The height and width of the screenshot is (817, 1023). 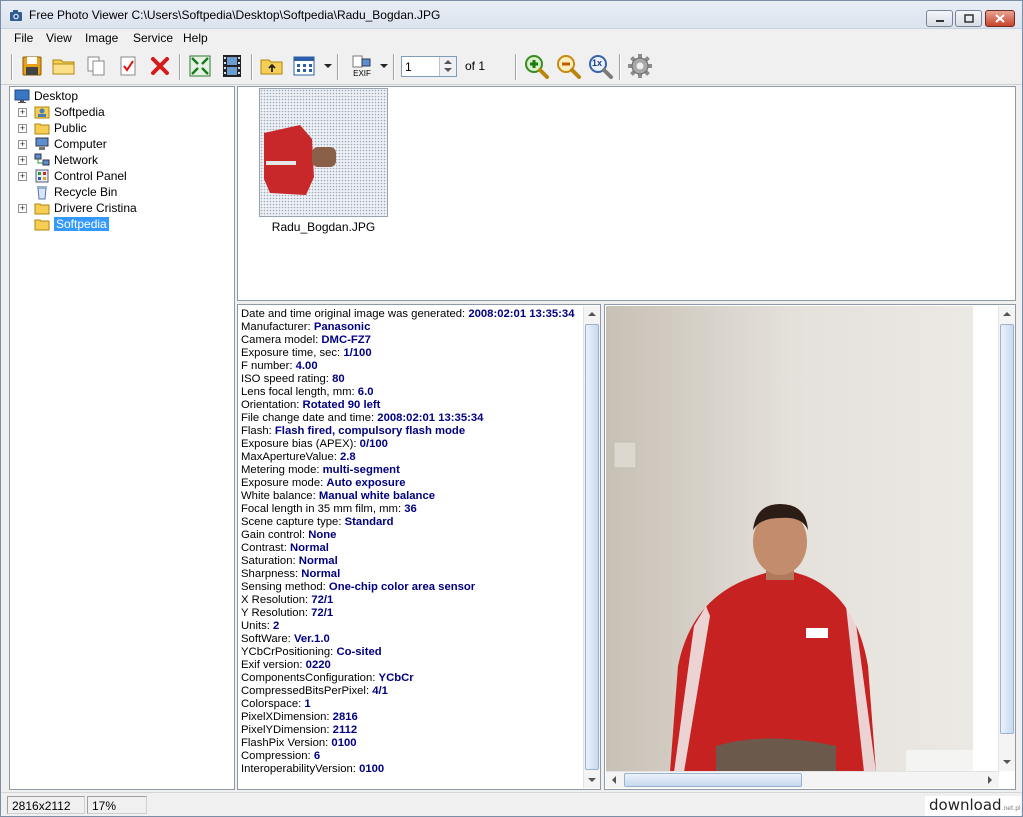 I want to click on settings-button, so click(x=640, y=66).